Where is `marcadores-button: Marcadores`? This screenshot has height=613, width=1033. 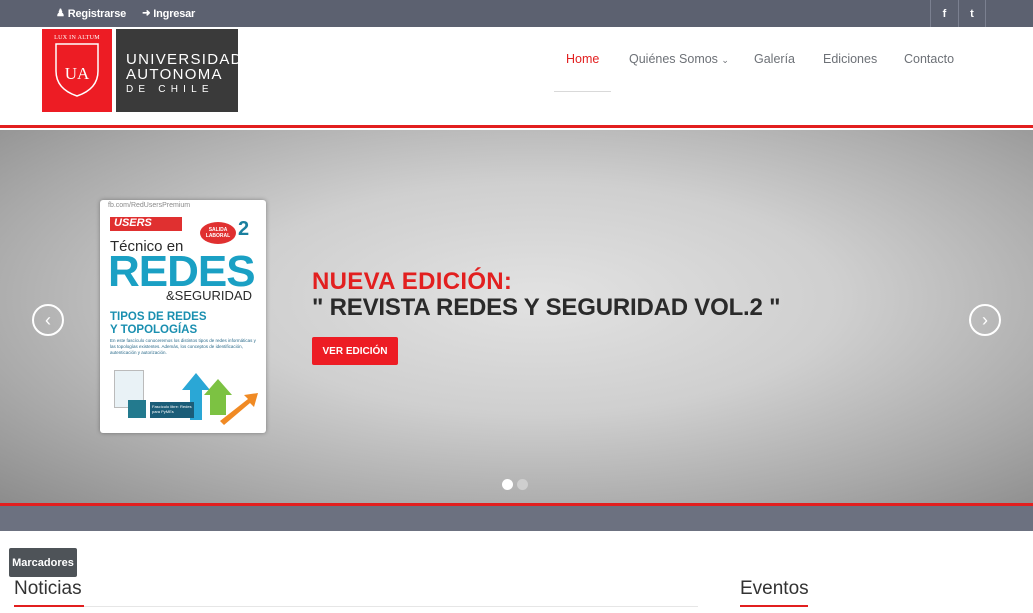 marcadores-button: Marcadores is located at coordinates (43, 562).